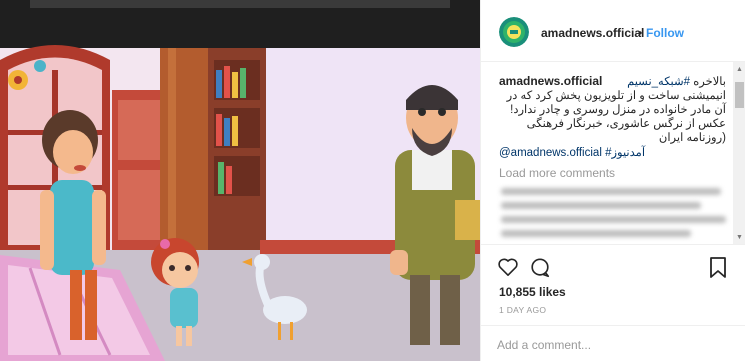 This screenshot has width=745, height=361. I want to click on caption-hashtag: #شبکه_نسیم, so click(658, 82).